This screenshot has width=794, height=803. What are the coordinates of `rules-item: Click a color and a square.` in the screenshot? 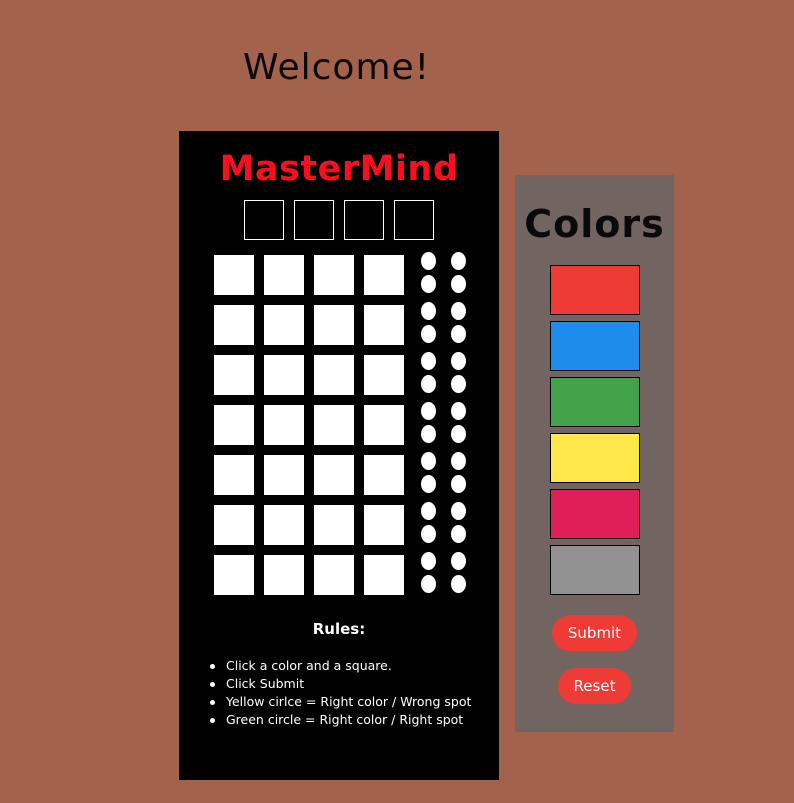 It's located at (340, 666).